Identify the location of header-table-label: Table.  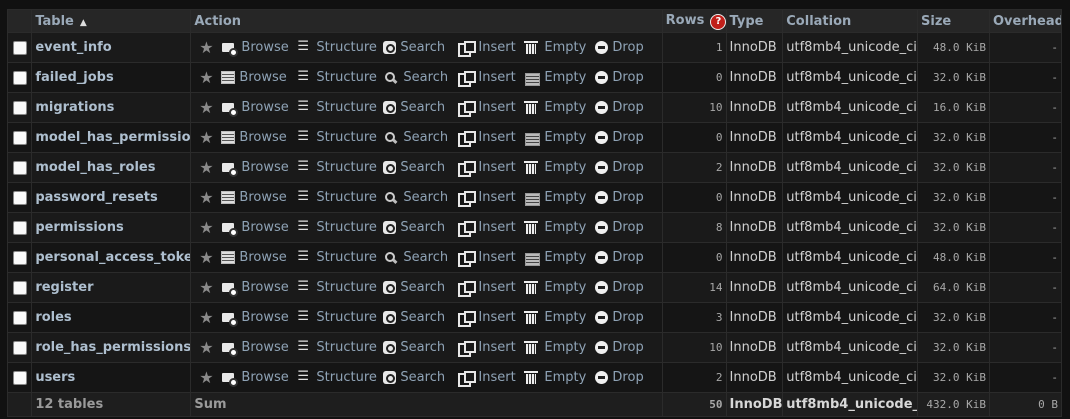
(54, 21).